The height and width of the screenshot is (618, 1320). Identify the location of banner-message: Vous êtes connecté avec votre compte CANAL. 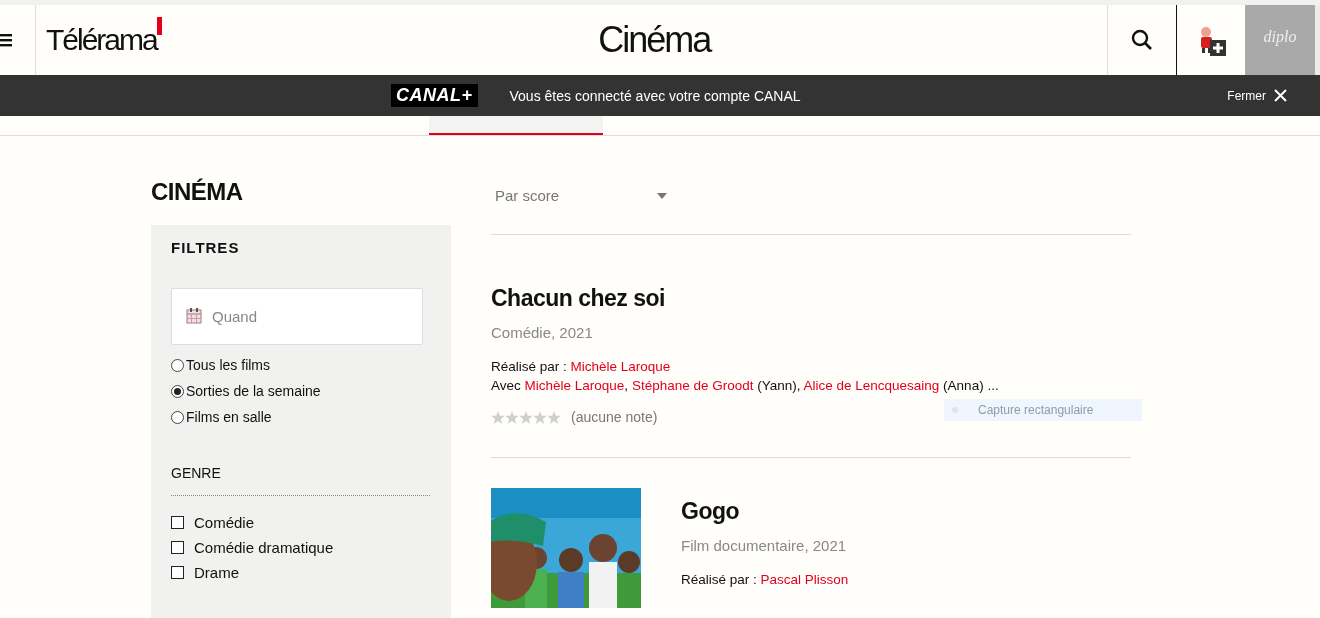
(655, 95).